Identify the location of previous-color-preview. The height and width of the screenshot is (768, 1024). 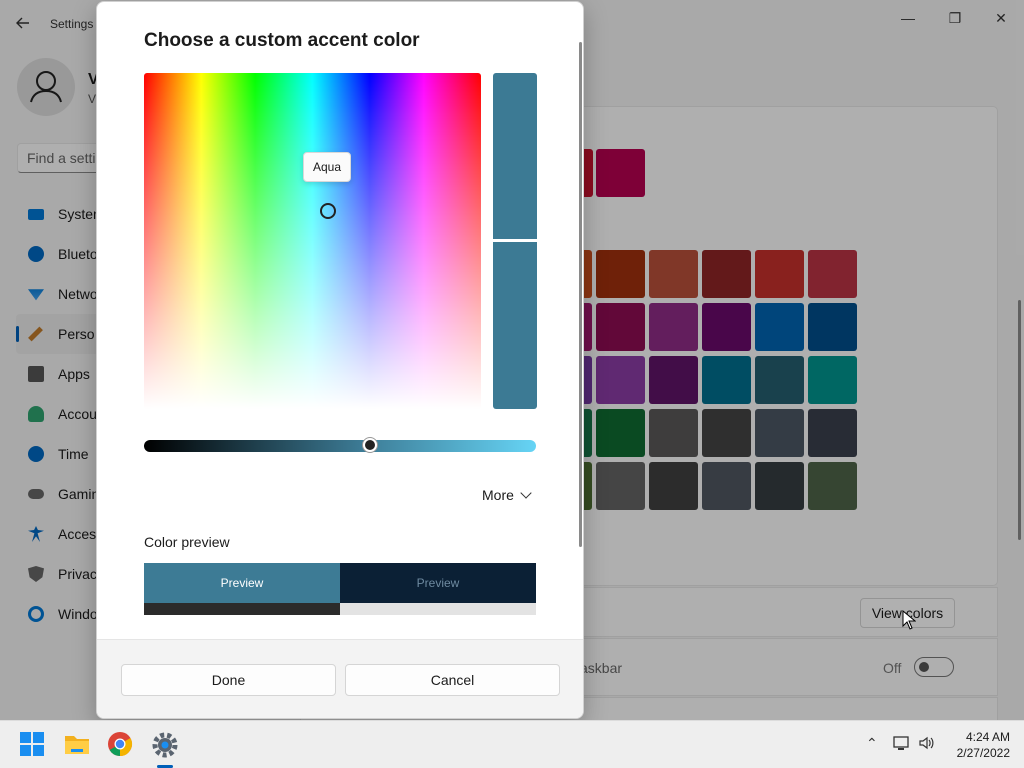
(515, 325).